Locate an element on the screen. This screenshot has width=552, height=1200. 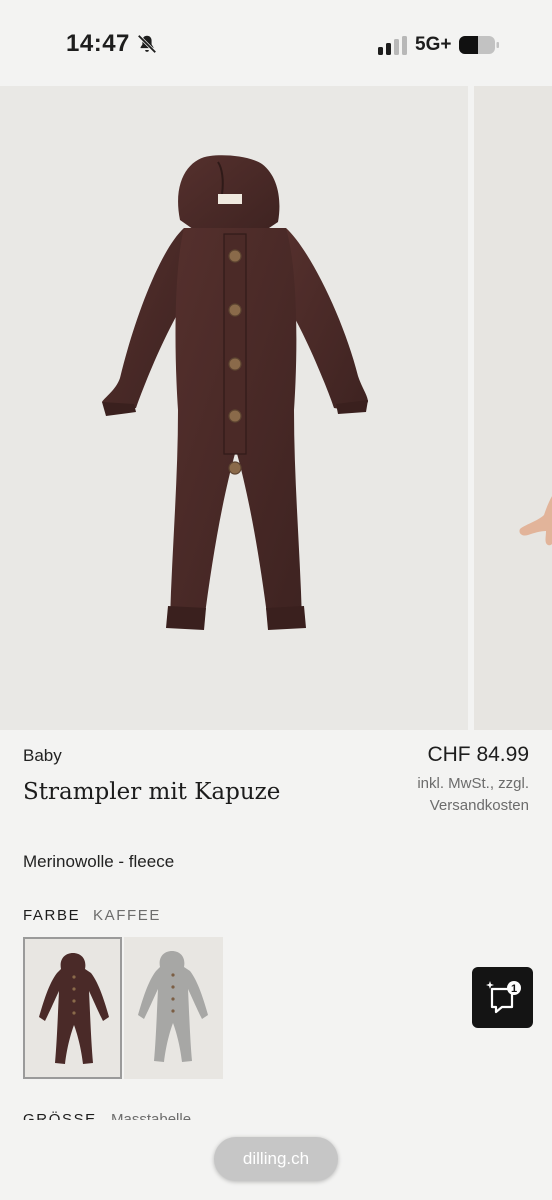
size-chart-link: Masstabelle is located at coordinates (151, 1115).